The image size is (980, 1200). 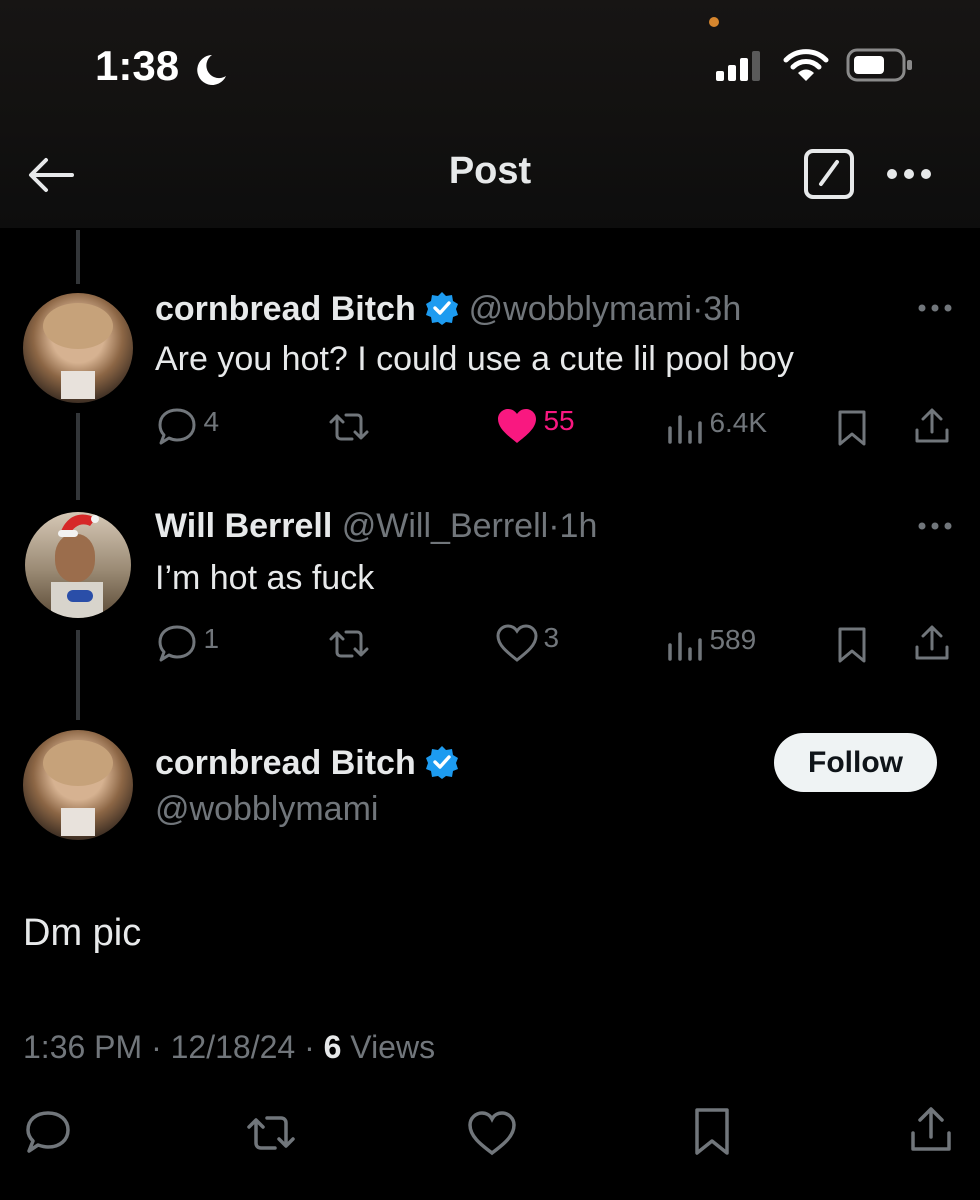 I want to click on reply-count: 4, so click(x=211, y=422).